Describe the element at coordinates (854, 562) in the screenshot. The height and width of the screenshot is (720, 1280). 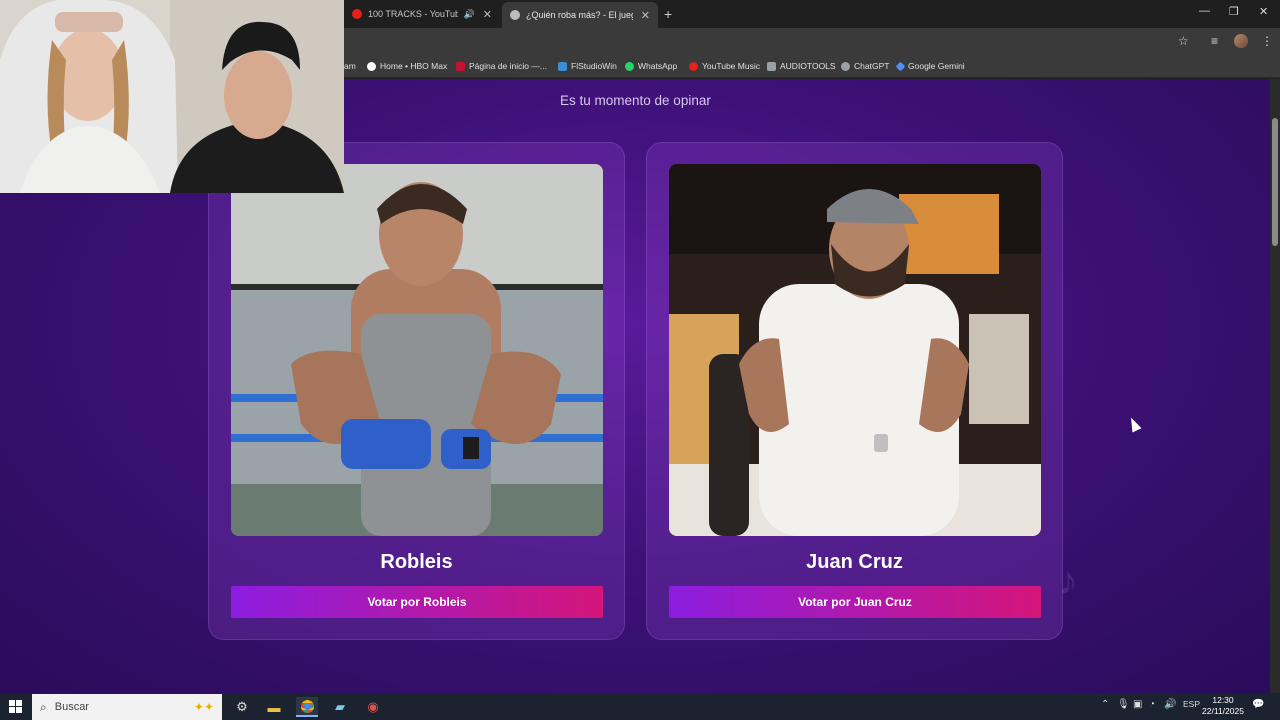
I see `candidate-name: Juan Cruz` at that location.